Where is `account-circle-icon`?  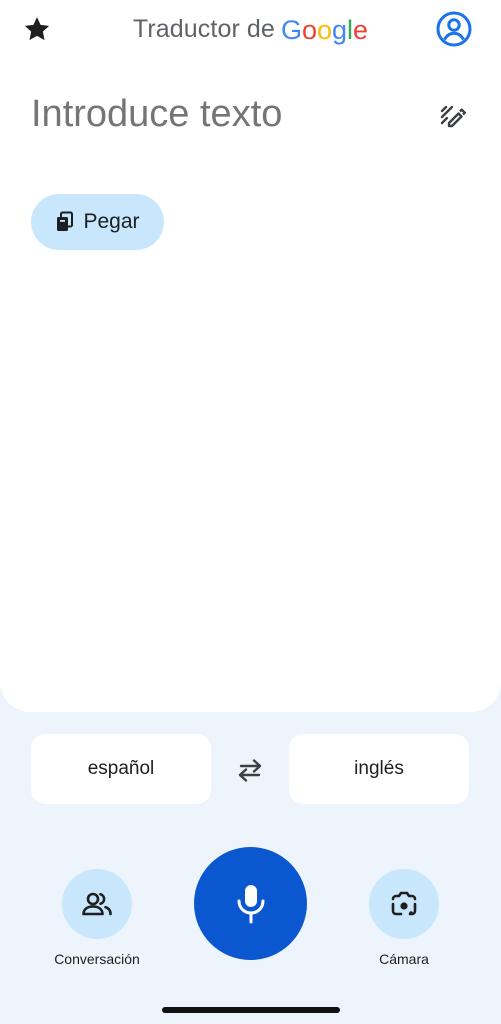 account-circle-icon is located at coordinates (454, 29).